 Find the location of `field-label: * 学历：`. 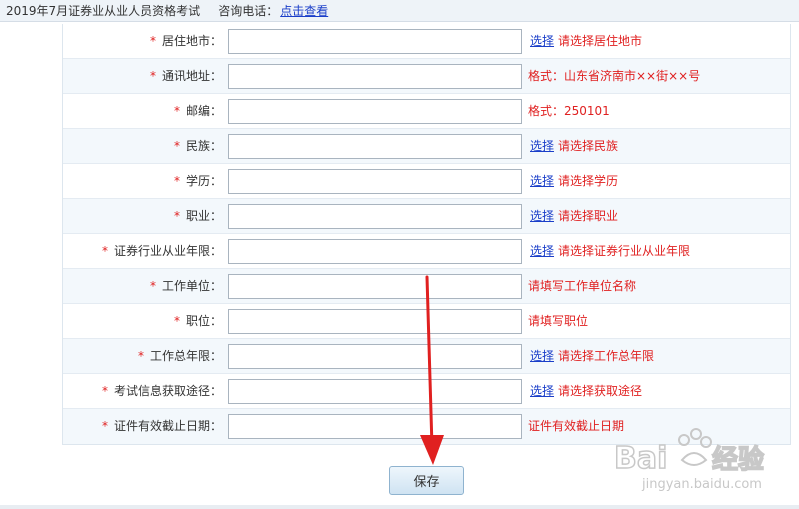

field-label: * 学历： is located at coordinates (198, 181).